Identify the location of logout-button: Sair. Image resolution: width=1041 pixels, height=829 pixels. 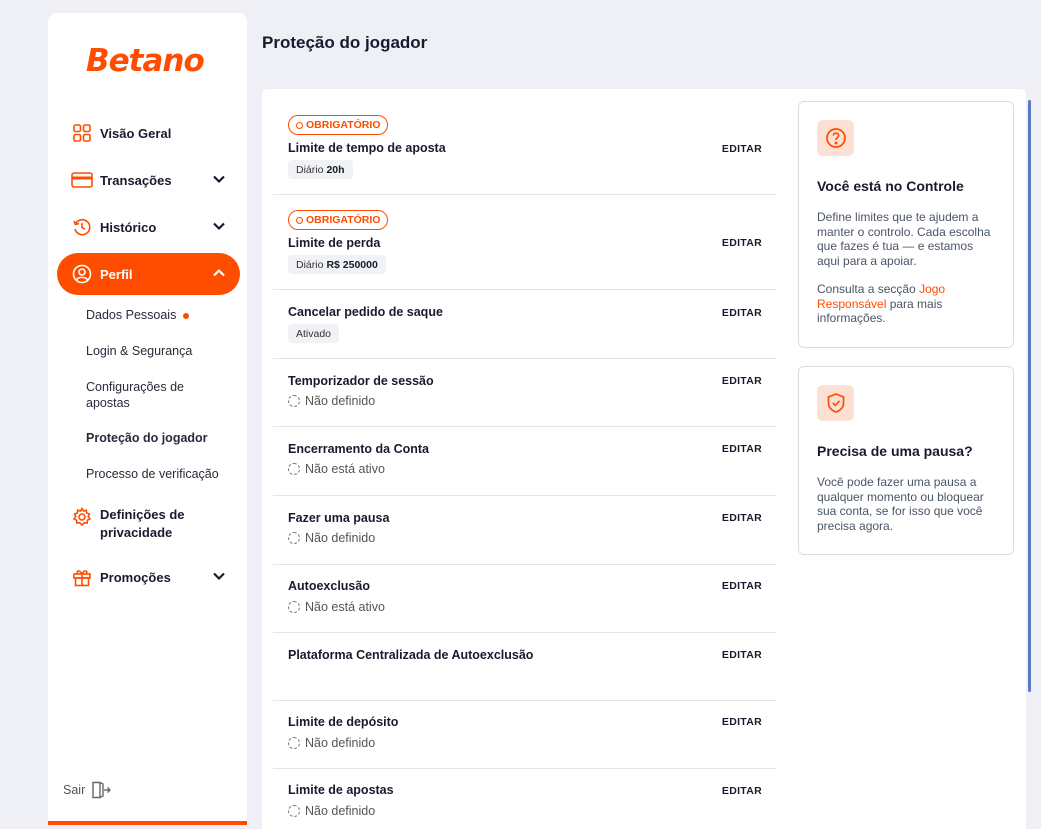
(87, 790).